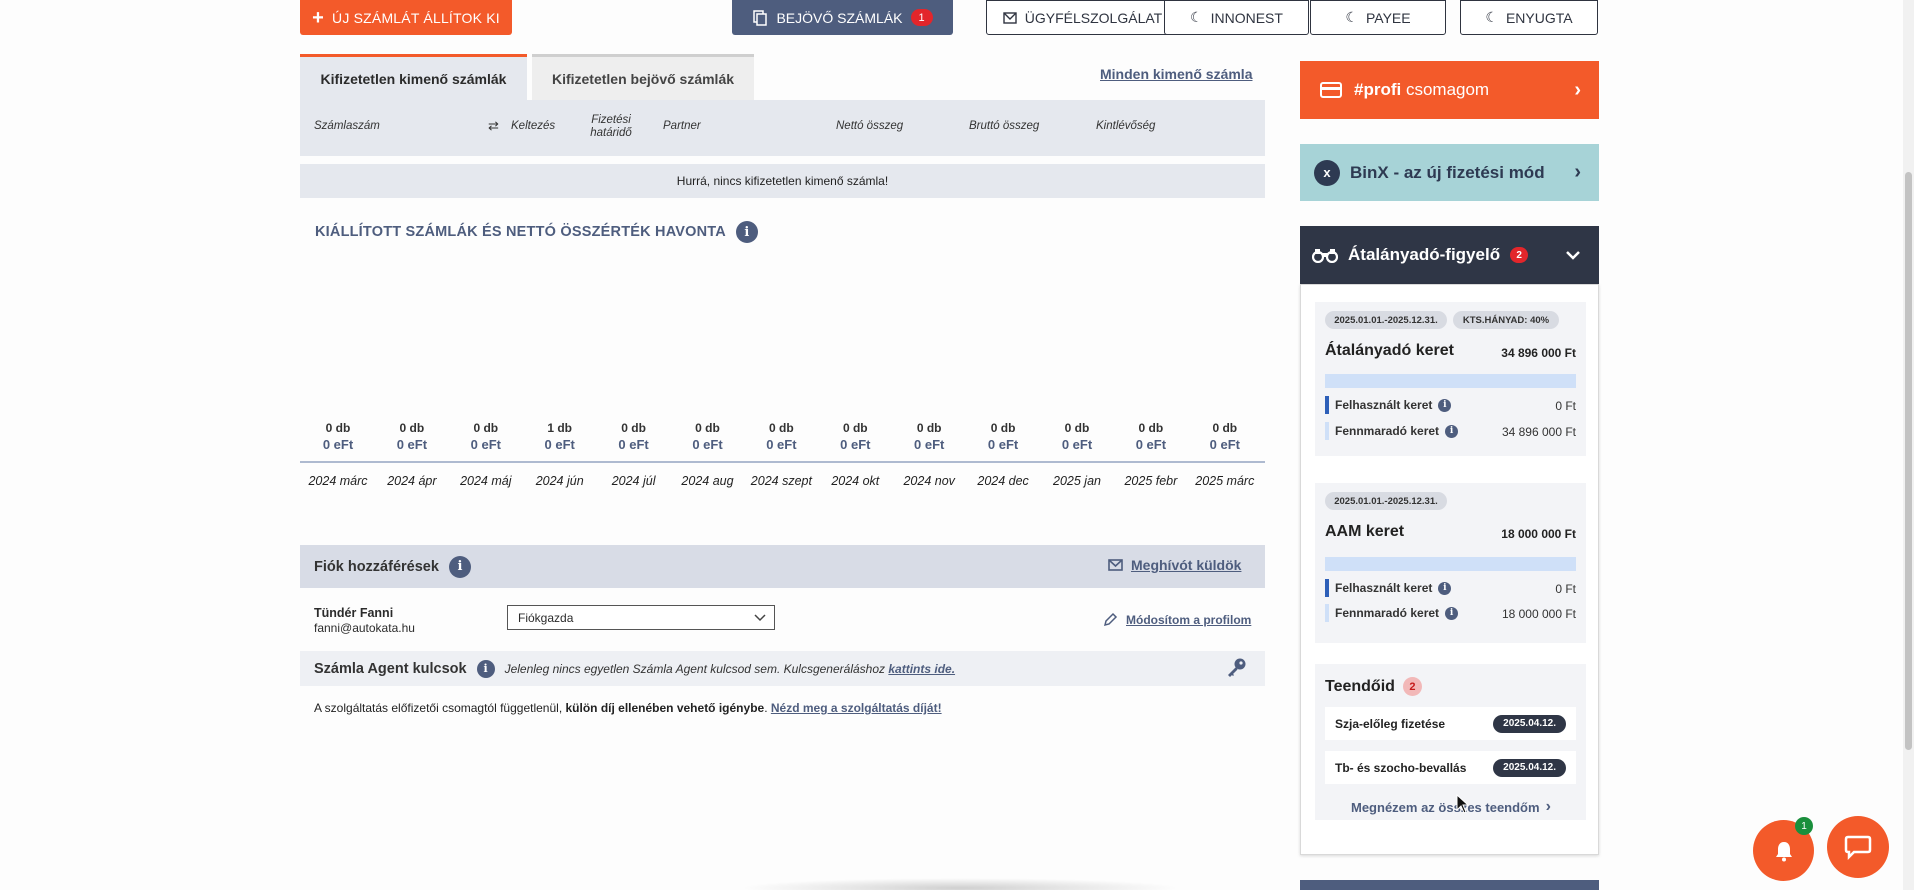 This screenshot has width=1914, height=890. What do you see at coordinates (486, 481) in the screenshot?
I see `chart-month-label: 2024 máj` at bounding box center [486, 481].